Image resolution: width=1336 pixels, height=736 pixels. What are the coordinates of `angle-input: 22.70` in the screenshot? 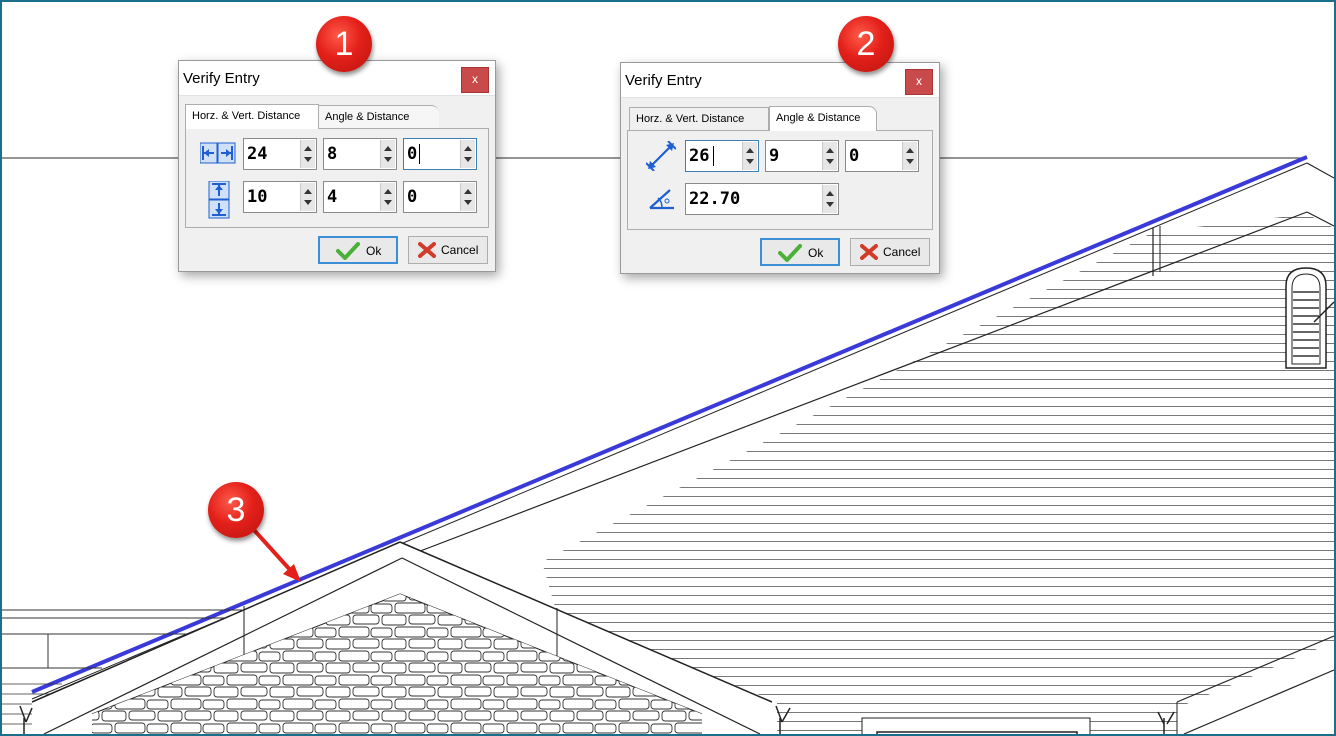 It's located at (762, 199).